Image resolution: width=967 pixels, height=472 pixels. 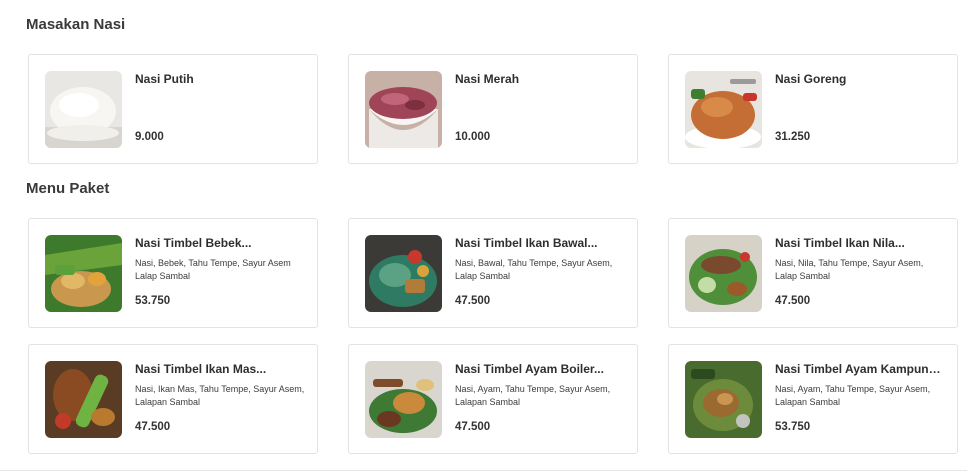 I want to click on menu-card: Nasi Goreng 31.250, so click(x=813, y=109).